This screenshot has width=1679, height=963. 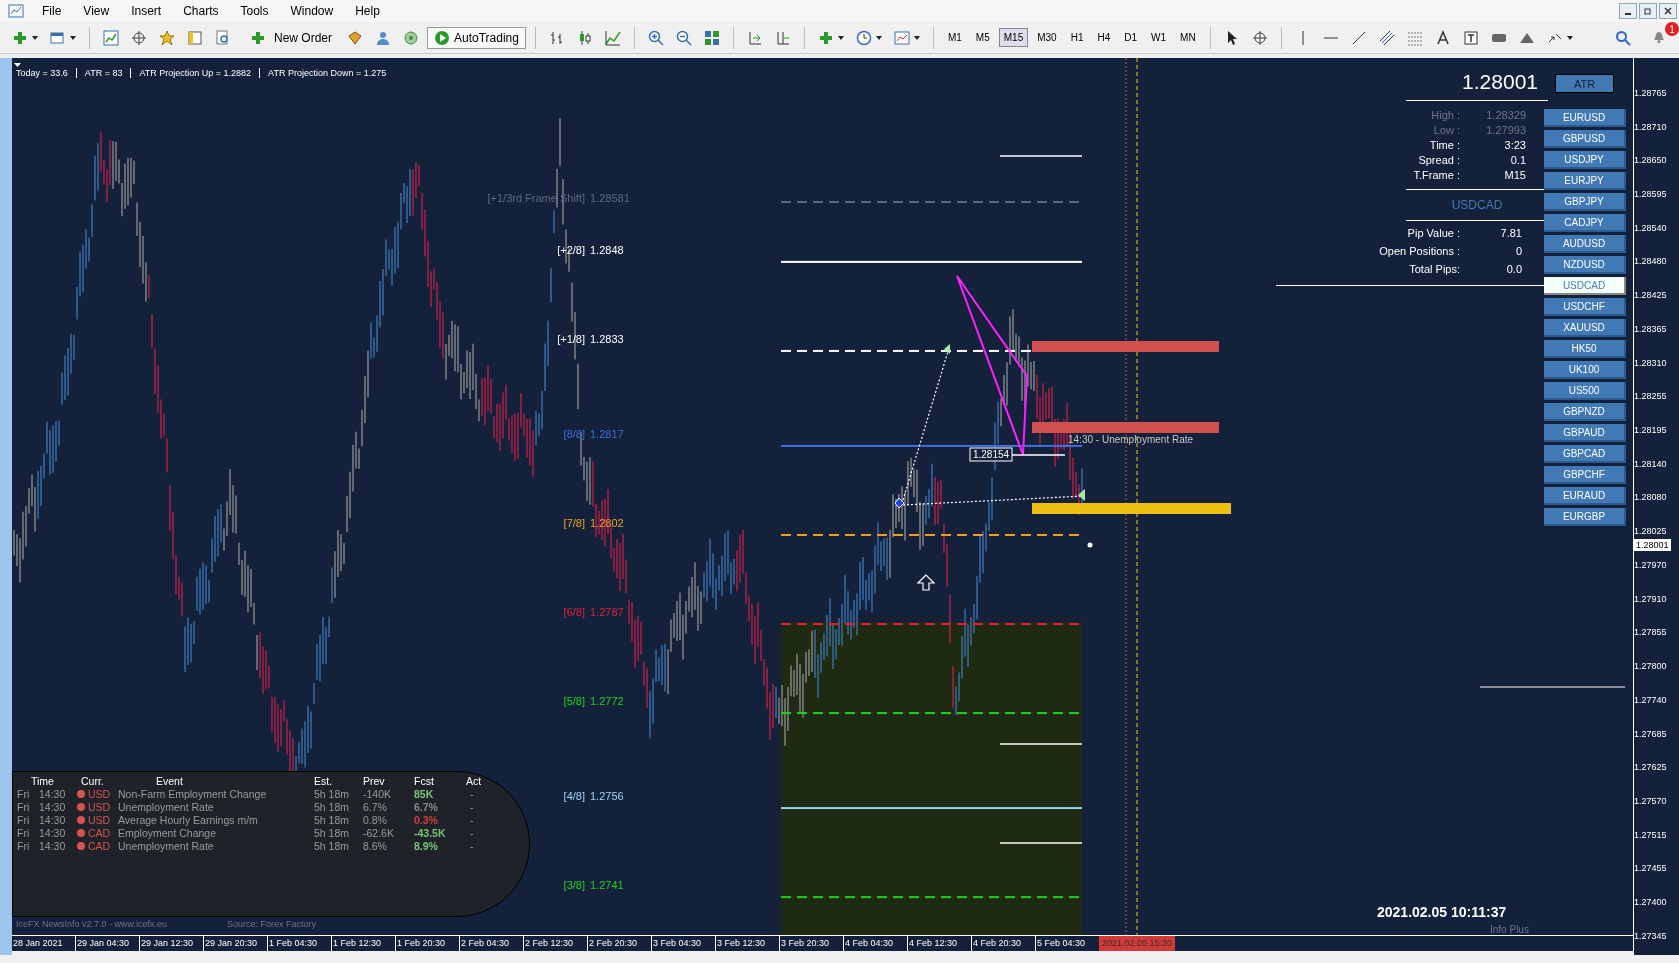 I want to click on stat-label: Spread :, so click(x=1439, y=160).